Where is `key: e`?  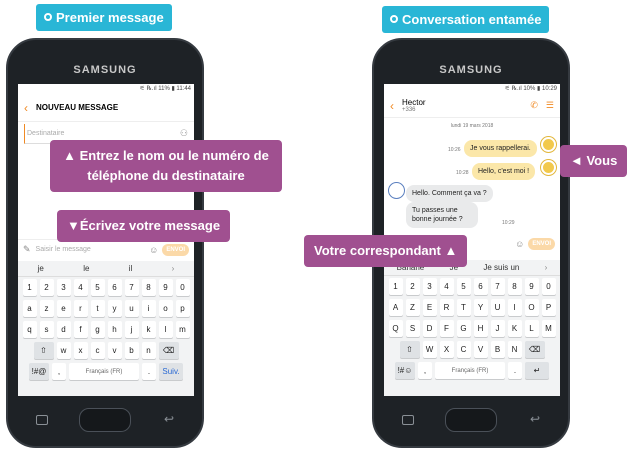
key: e is located at coordinates (63, 308).